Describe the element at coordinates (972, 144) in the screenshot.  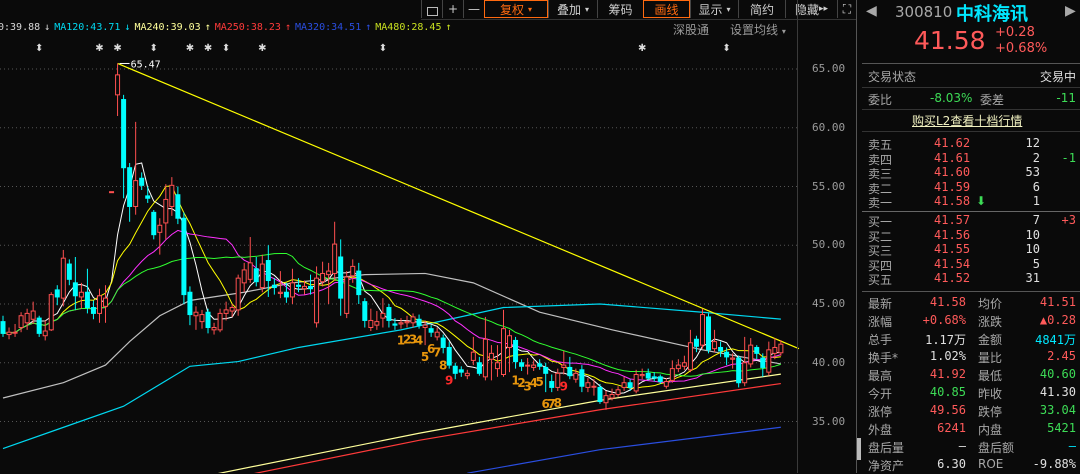
I see `order-book-sell-row: 卖五 41.62 12` at that location.